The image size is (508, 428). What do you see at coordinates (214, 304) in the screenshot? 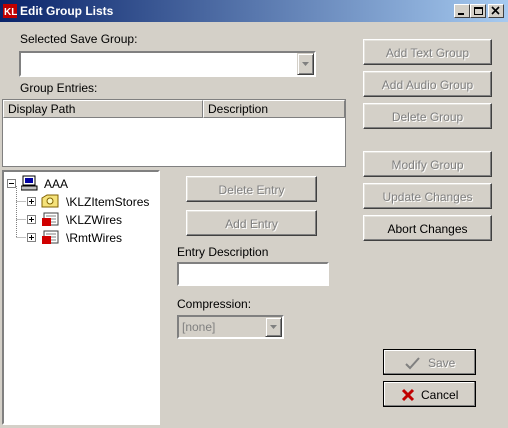
I see `compression-label: Compression:` at bounding box center [214, 304].